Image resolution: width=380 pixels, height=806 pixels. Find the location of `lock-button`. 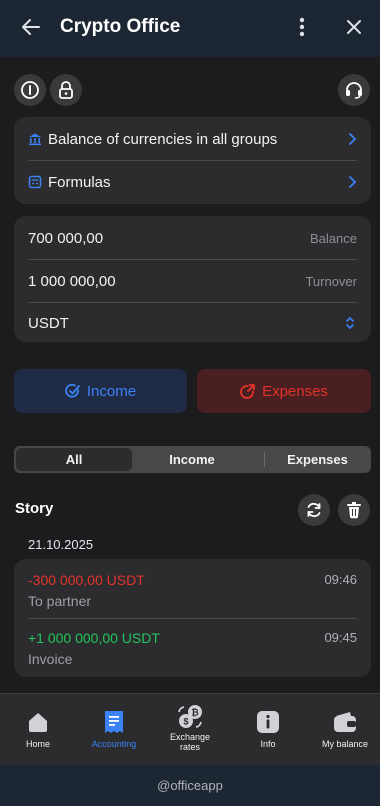

lock-button is located at coordinates (66, 90).